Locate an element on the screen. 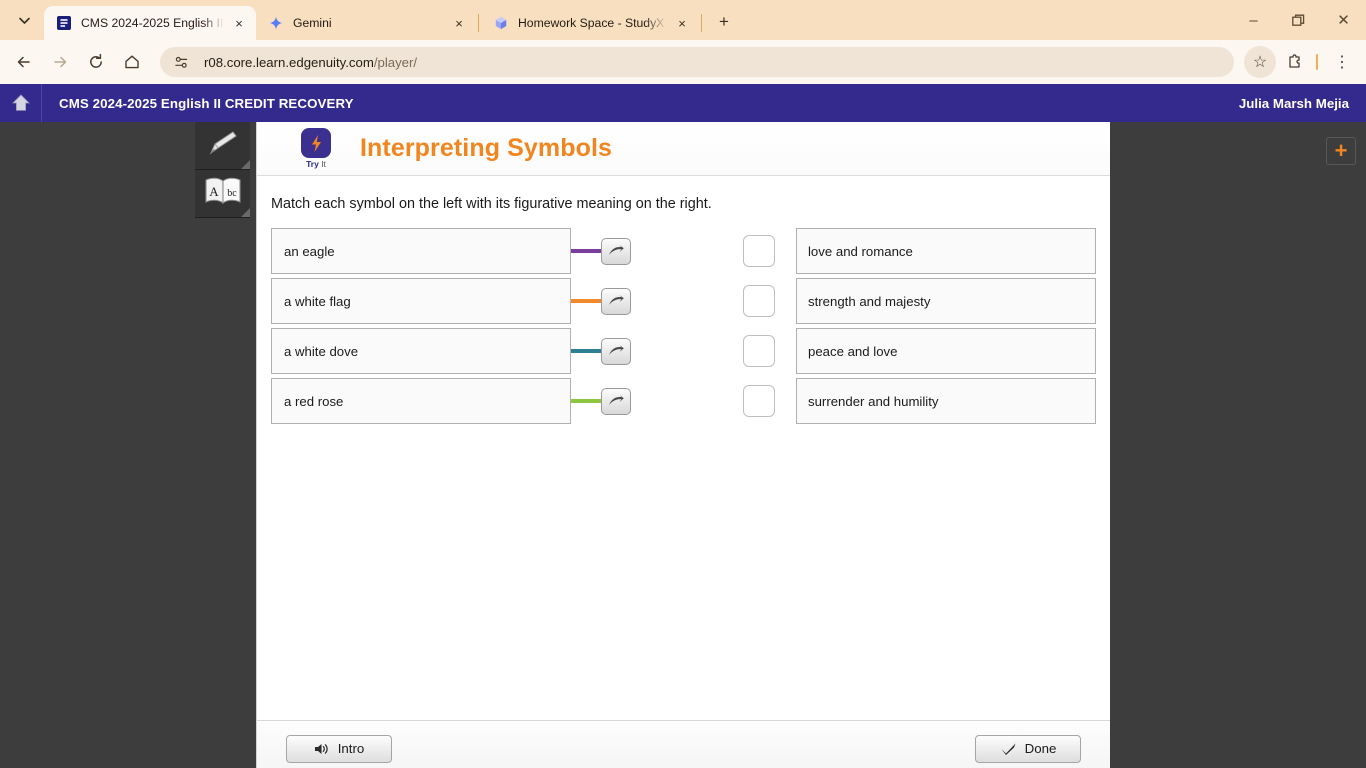 The width and height of the screenshot is (1366, 768). forward-button is located at coordinates (60, 62).